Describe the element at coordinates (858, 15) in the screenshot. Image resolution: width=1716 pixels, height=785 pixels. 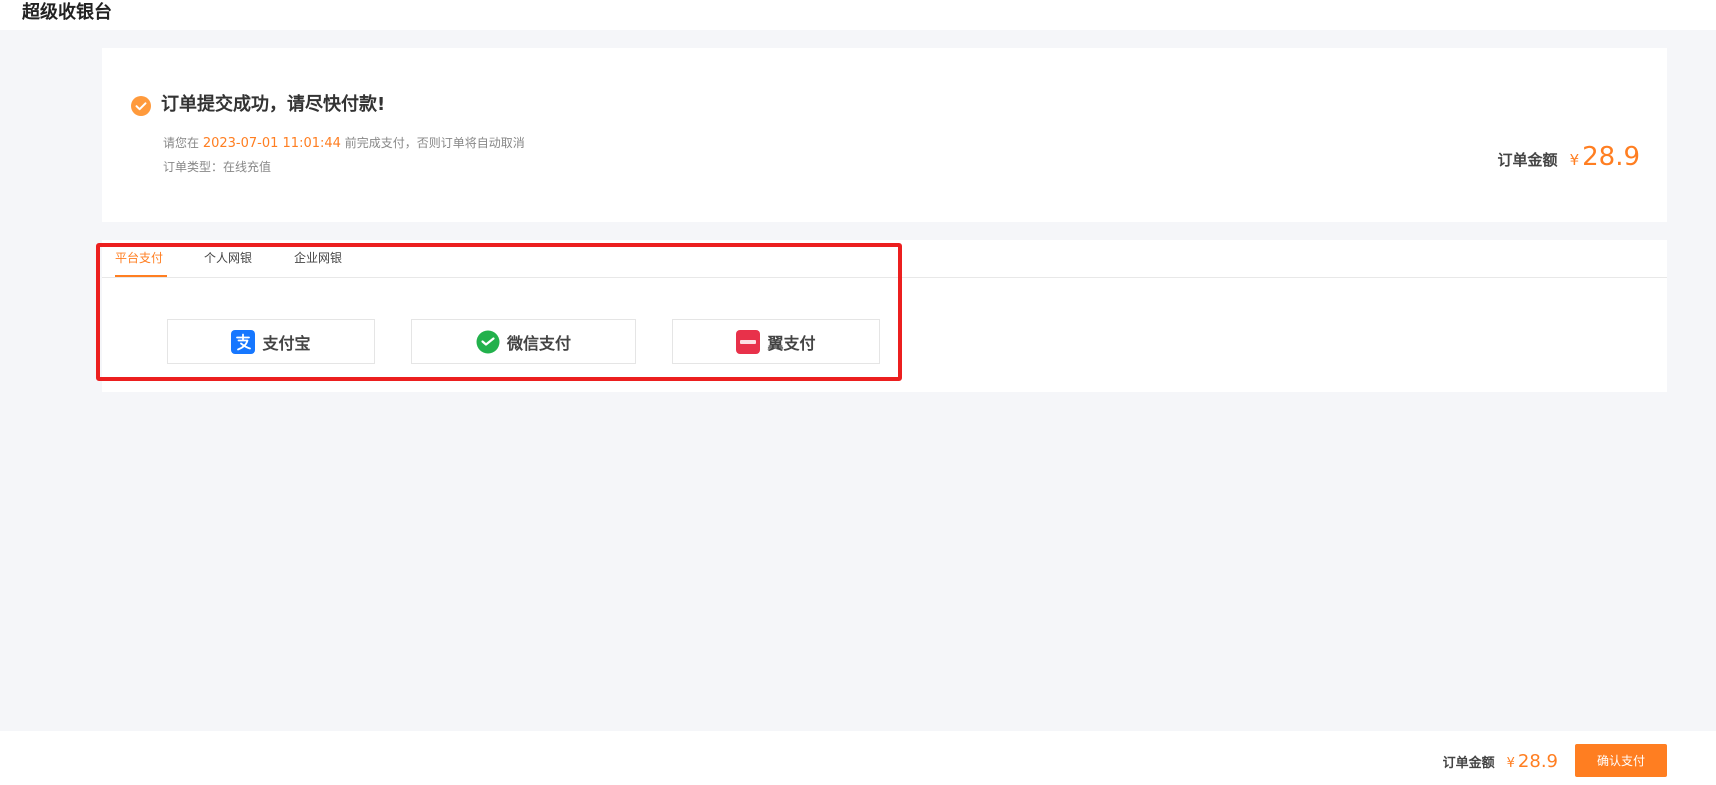
I see `top-bar: 超级收银台` at that location.